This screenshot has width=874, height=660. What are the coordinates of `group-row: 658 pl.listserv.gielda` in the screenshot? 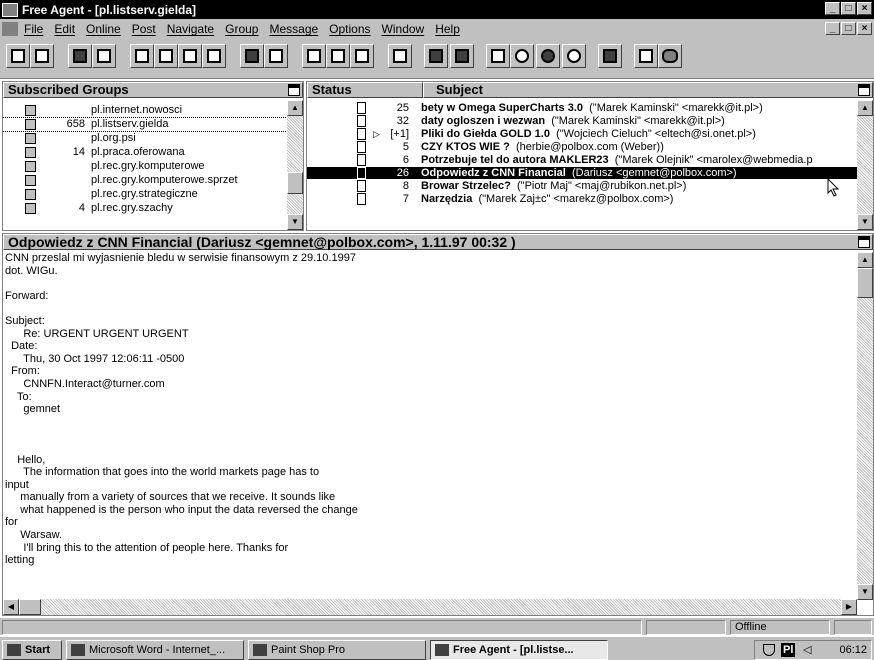 It's located at (146, 124).